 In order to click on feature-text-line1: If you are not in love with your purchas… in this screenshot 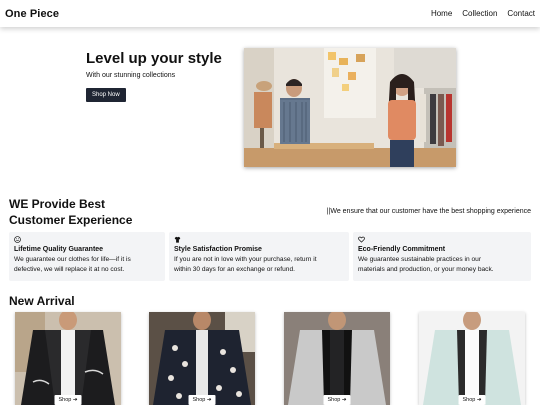, I will do `click(245, 259)`.